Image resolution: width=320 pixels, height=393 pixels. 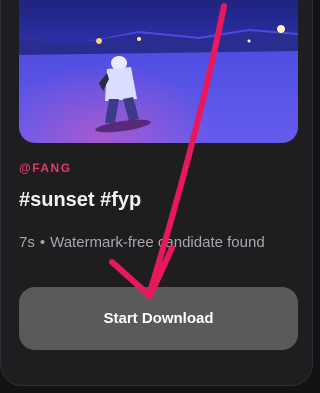 I want to click on video-author: @FANG, so click(x=45, y=168).